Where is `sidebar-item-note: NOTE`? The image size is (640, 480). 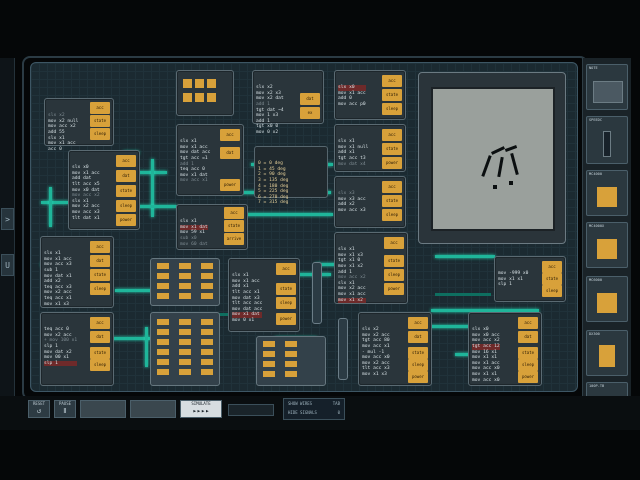
sidebar-item-note: NOTE is located at coordinates (607, 87).